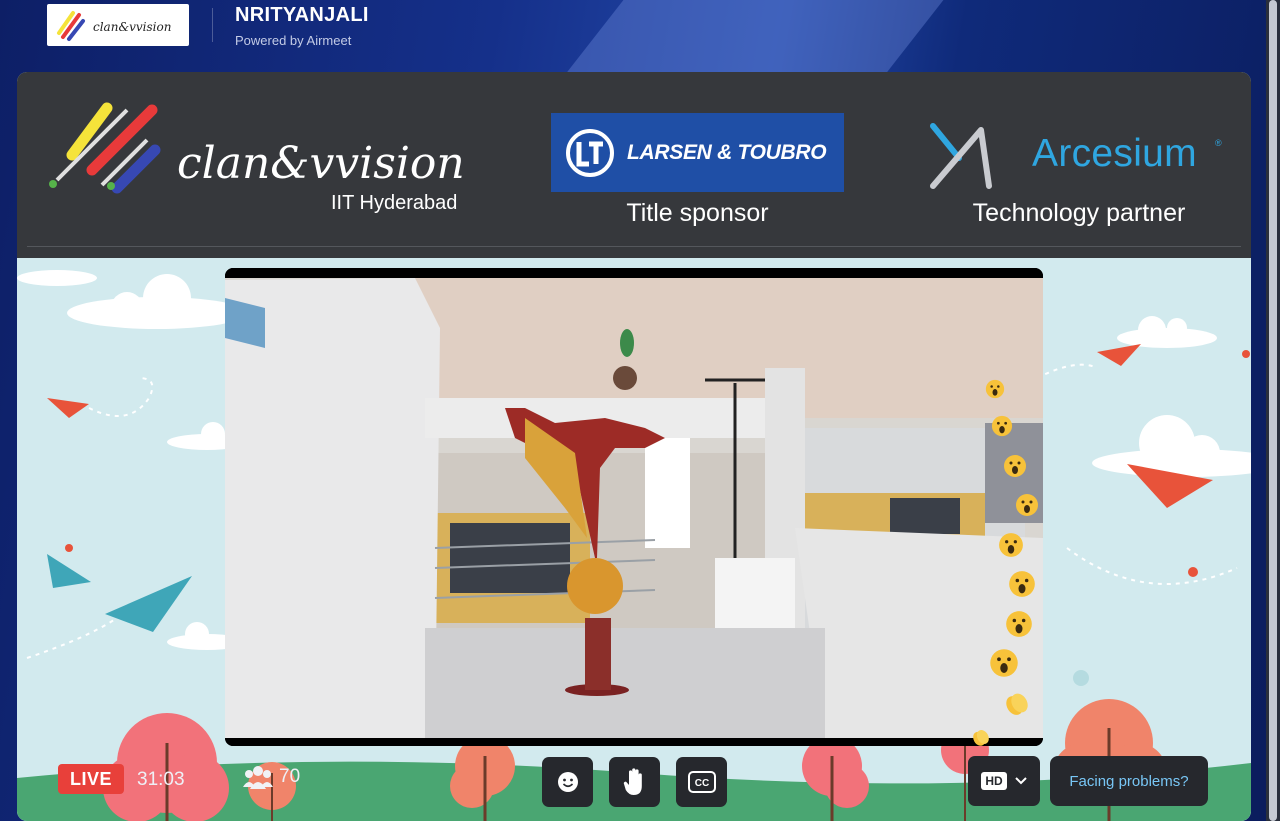  I want to click on chevron-down-icon, so click(1020, 781).